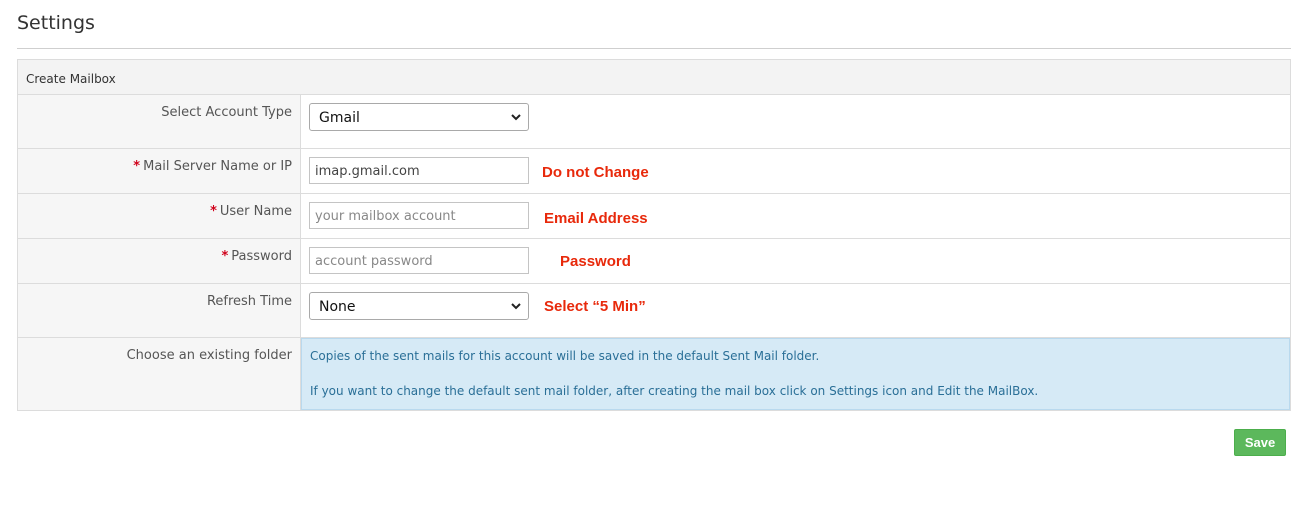 This screenshot has width=1305, height=526. I want to click on panel-header: Create Mailbox, so click(654, 77).